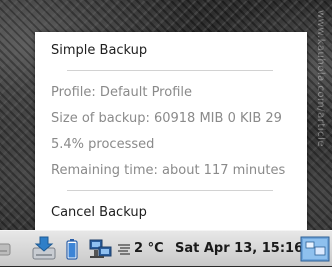 The width and height of the screenshot is (332, 267). Describe the element at coordinates (103, 144) in the screenshot. I see `progress-info: 5.4% processed` at that location.